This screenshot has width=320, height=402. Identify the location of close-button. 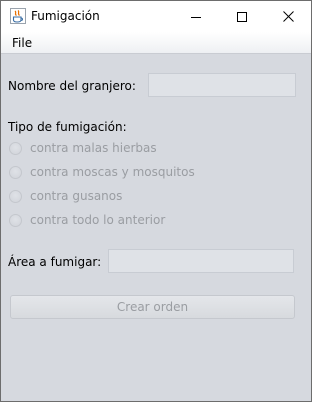
(288, 16).